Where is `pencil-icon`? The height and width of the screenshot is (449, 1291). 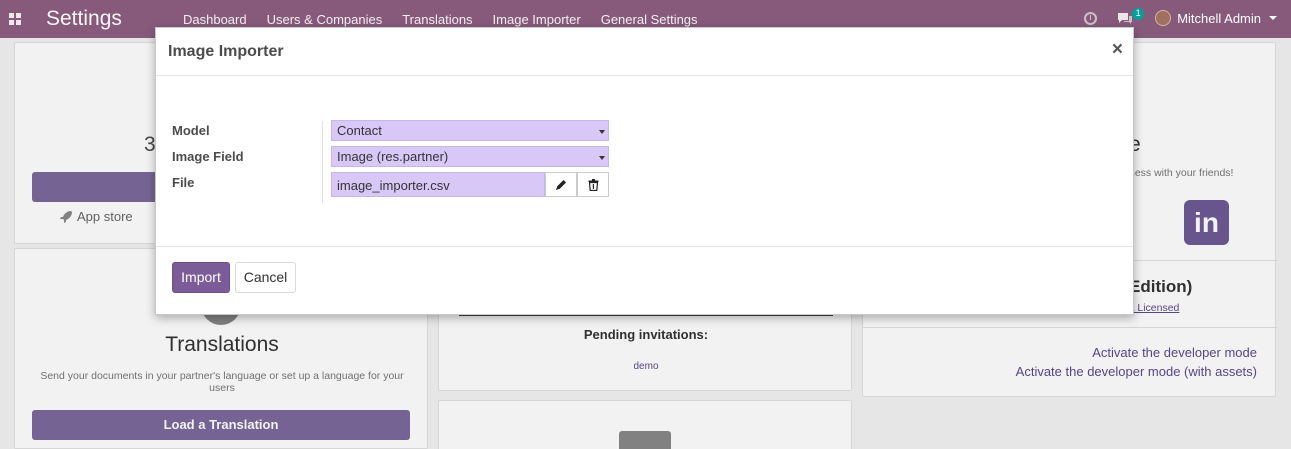
pencil-icon is located at coordinates (561, 184).